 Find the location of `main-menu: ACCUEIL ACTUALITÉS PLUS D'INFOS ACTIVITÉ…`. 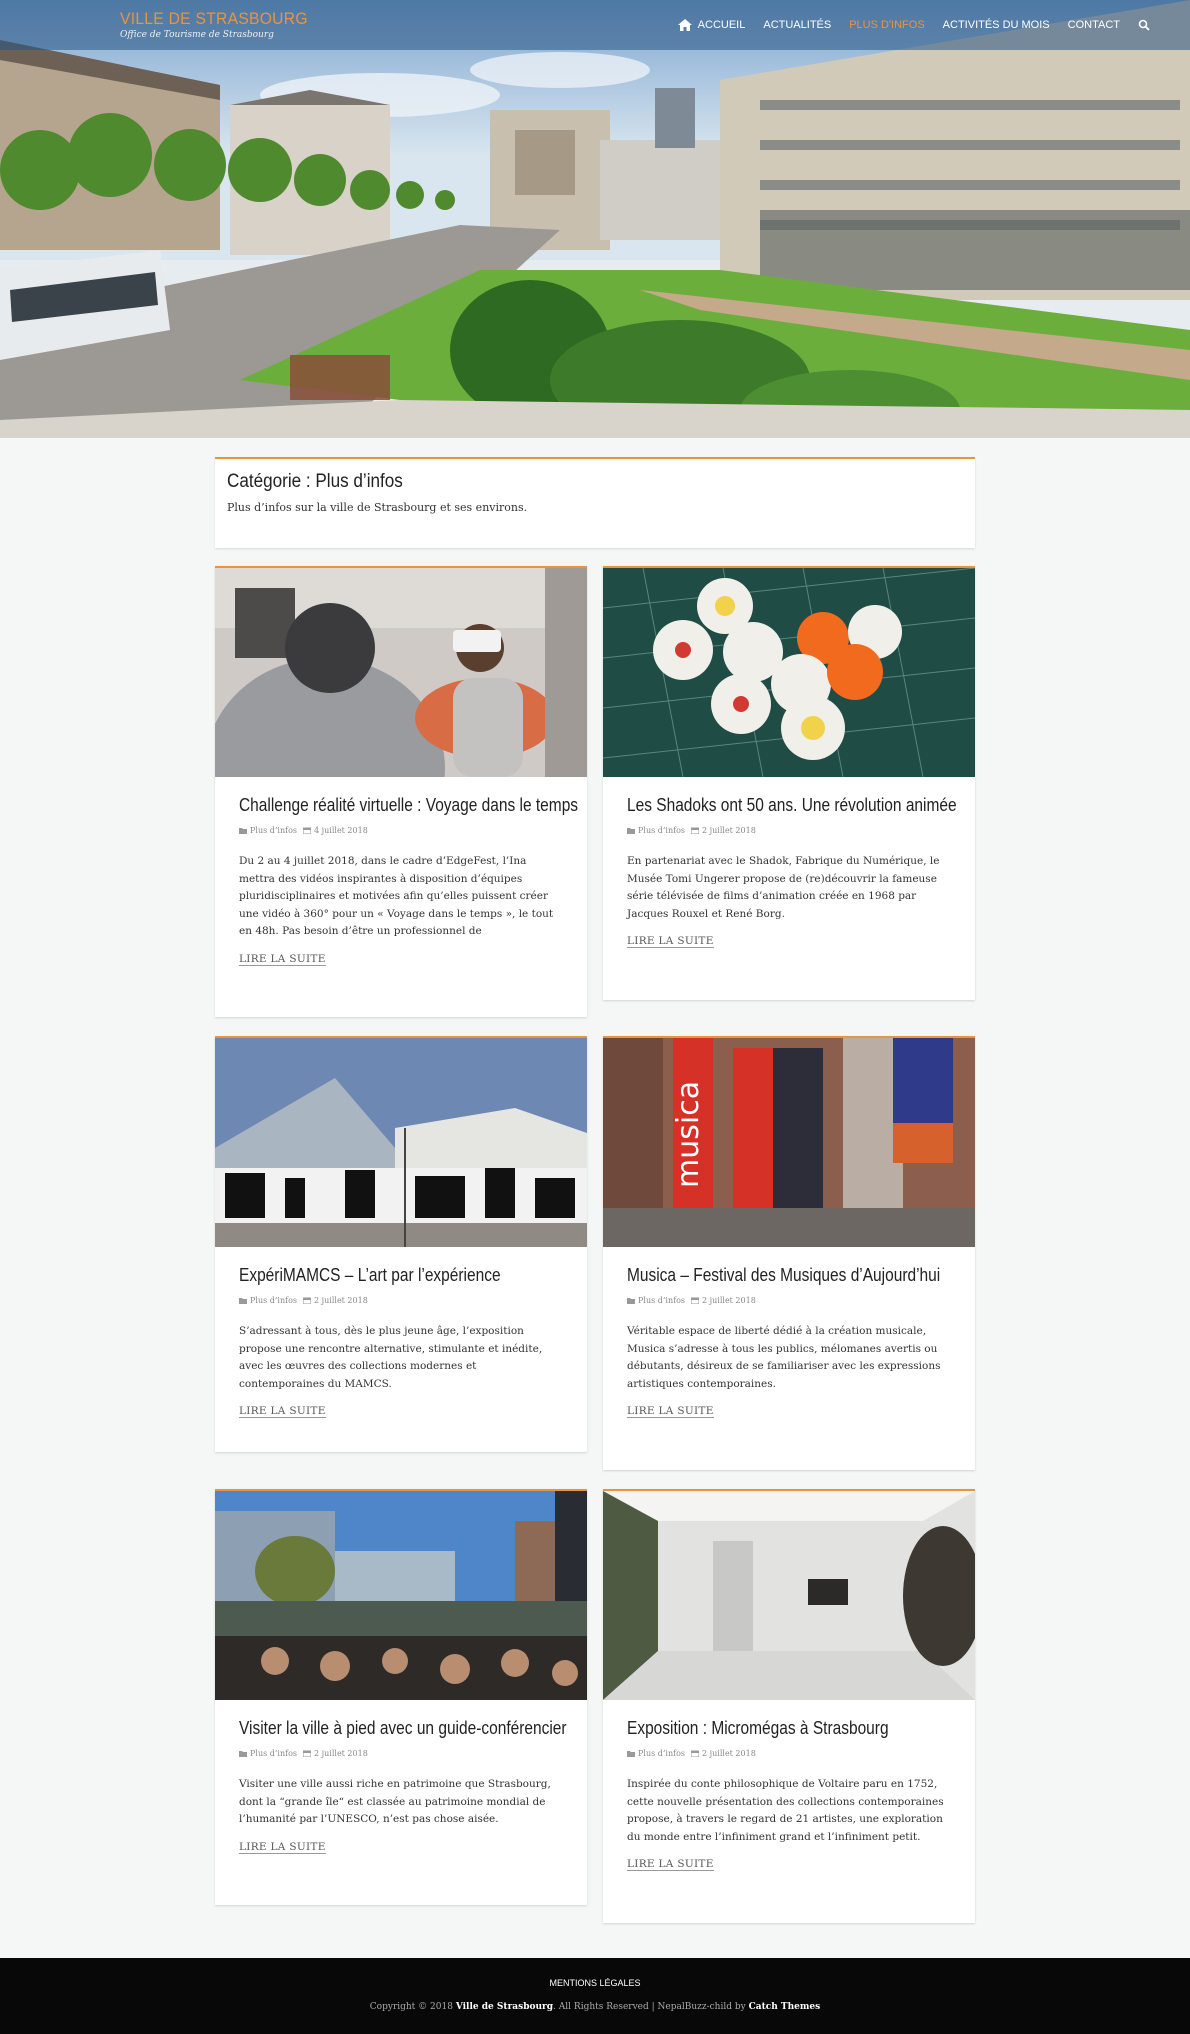

main-menu: ACCUEIL ACTUALITÉS PLUS D'INFOS ACTIVITÉ… is located at coordinates (905, 25).